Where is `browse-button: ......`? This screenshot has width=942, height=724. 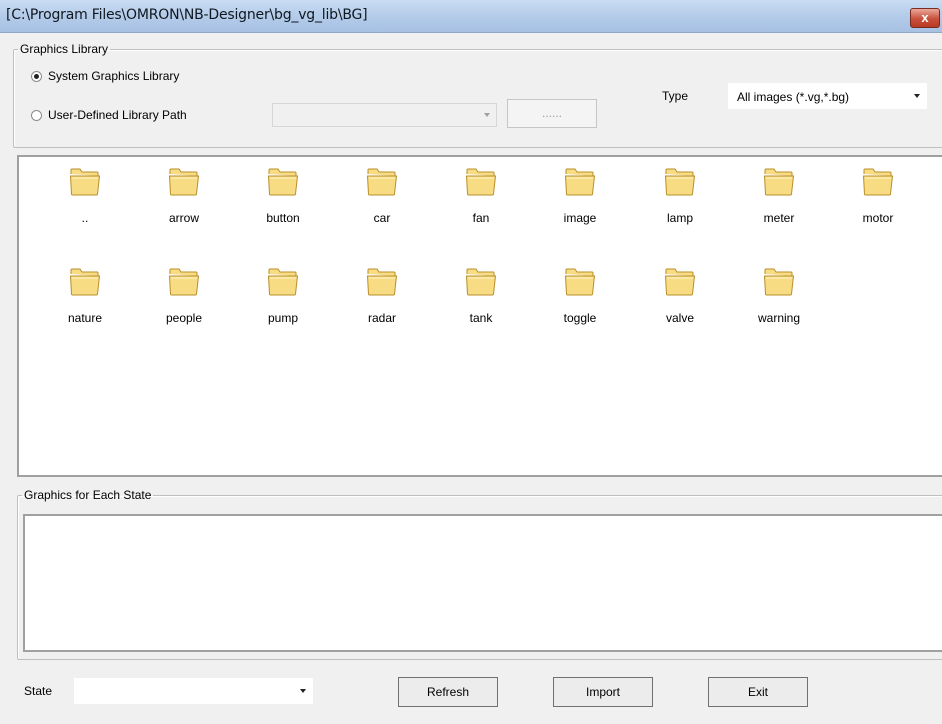
browse-button: ...... is located at coordinates (552, 113).